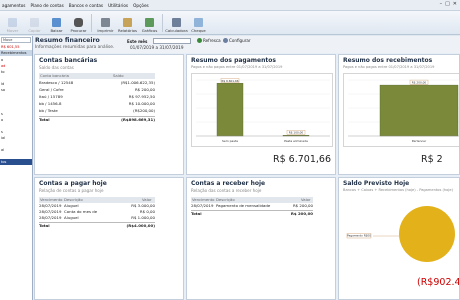  Describe the element at coordinates (86, 5) in the screenshot. I see `menu-item-bancos-e-contas: Bancos e contas` at that location.